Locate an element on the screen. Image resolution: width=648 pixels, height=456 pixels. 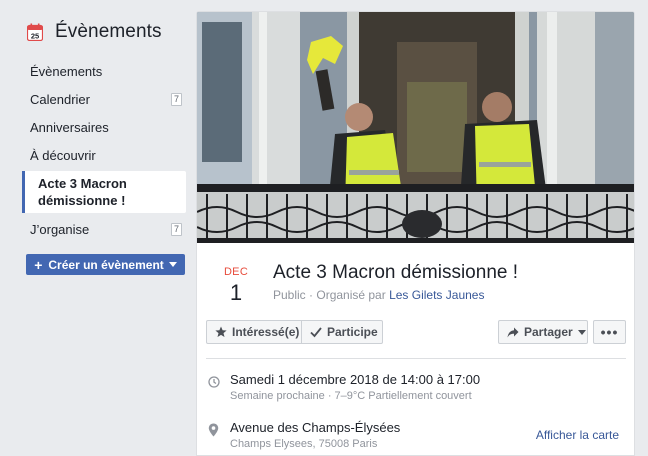
going-button: Participe is located at coordinates (342, 332).